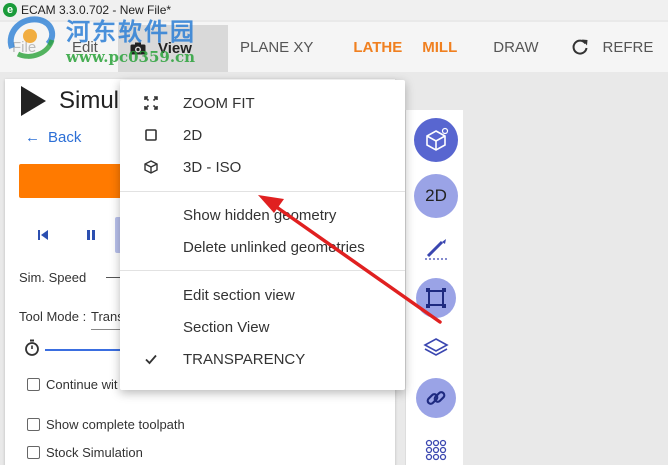  I want to click on watermark-url: www.pc0359.cn, so click(131, 57).